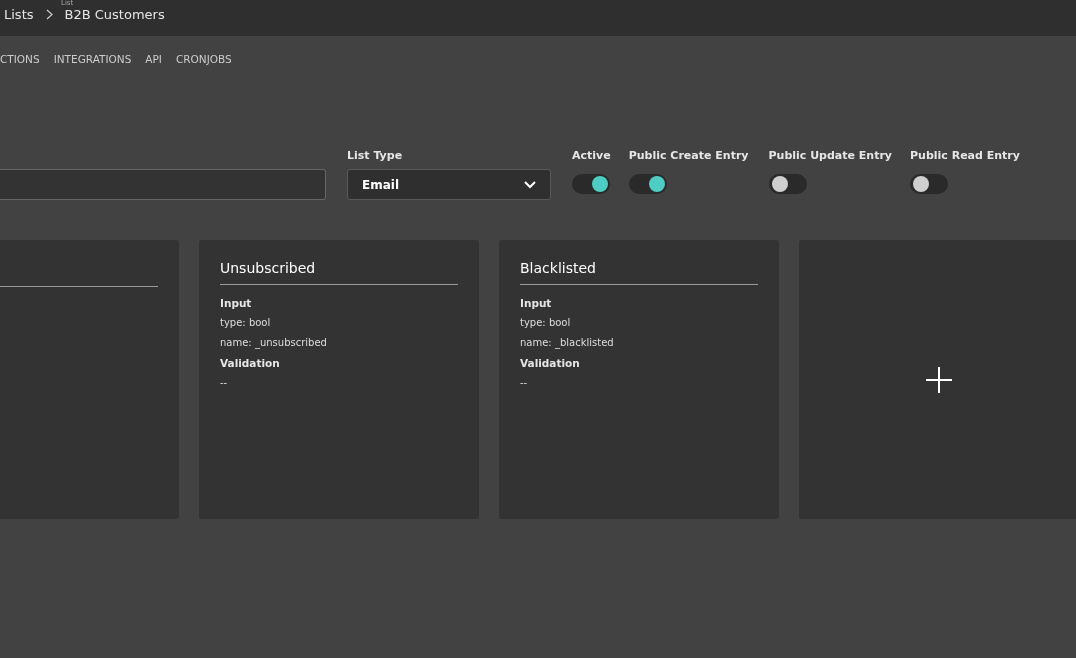  What do you see at coordinates (688, 155) in the screenshot?
I see `toggle-label: Public Create Entry` at bounding box center [688, 155].